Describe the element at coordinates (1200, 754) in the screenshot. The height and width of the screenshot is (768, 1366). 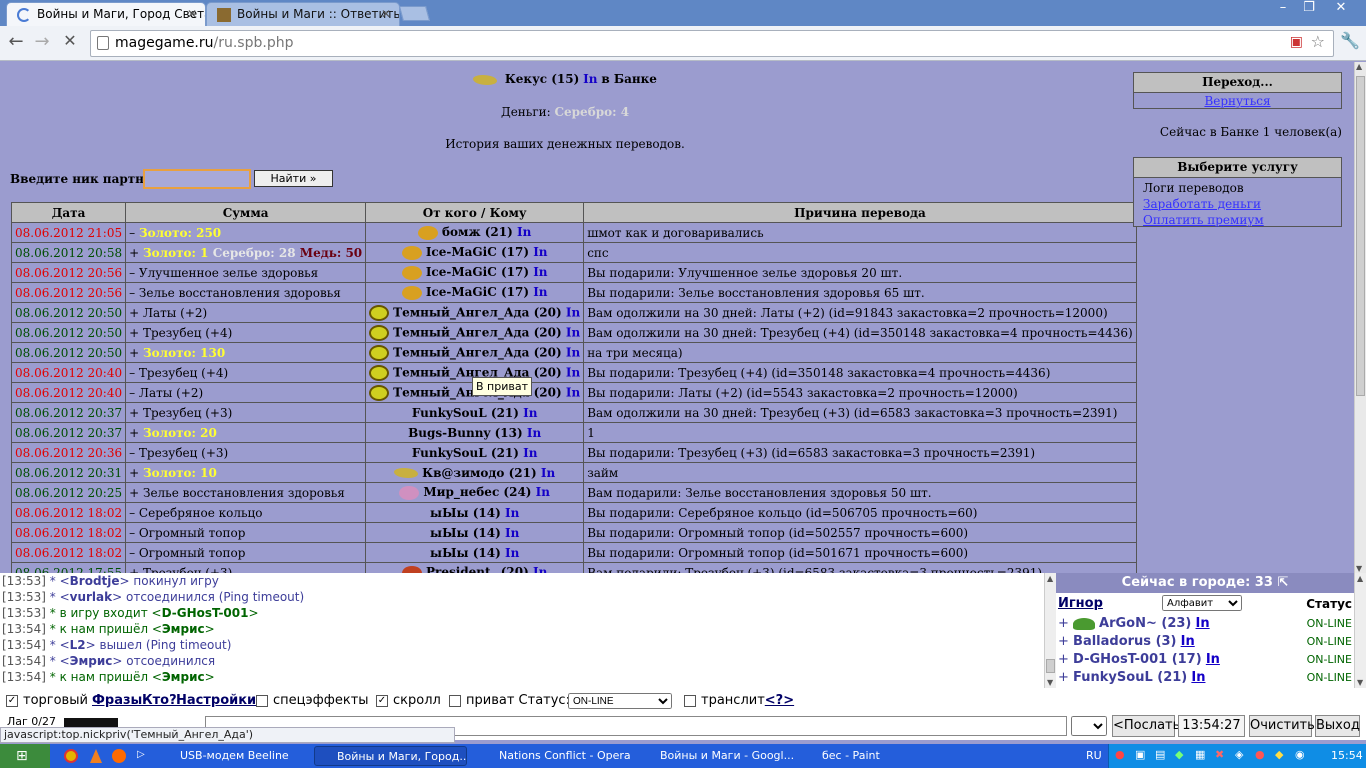
I see `monitor-tray-icon: ▦` at that location.